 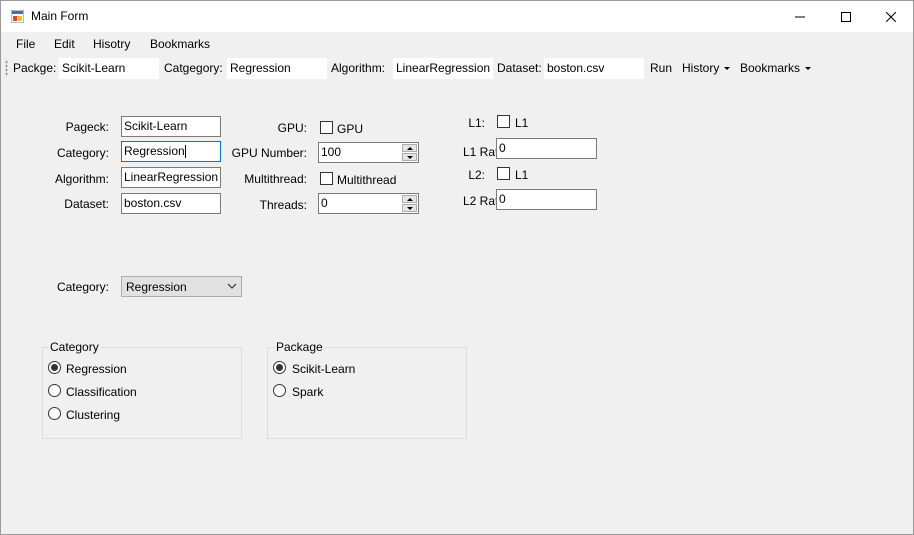 I want to click on ts-bookmarks-label: Bookmarks, so click(x=770, y=68).